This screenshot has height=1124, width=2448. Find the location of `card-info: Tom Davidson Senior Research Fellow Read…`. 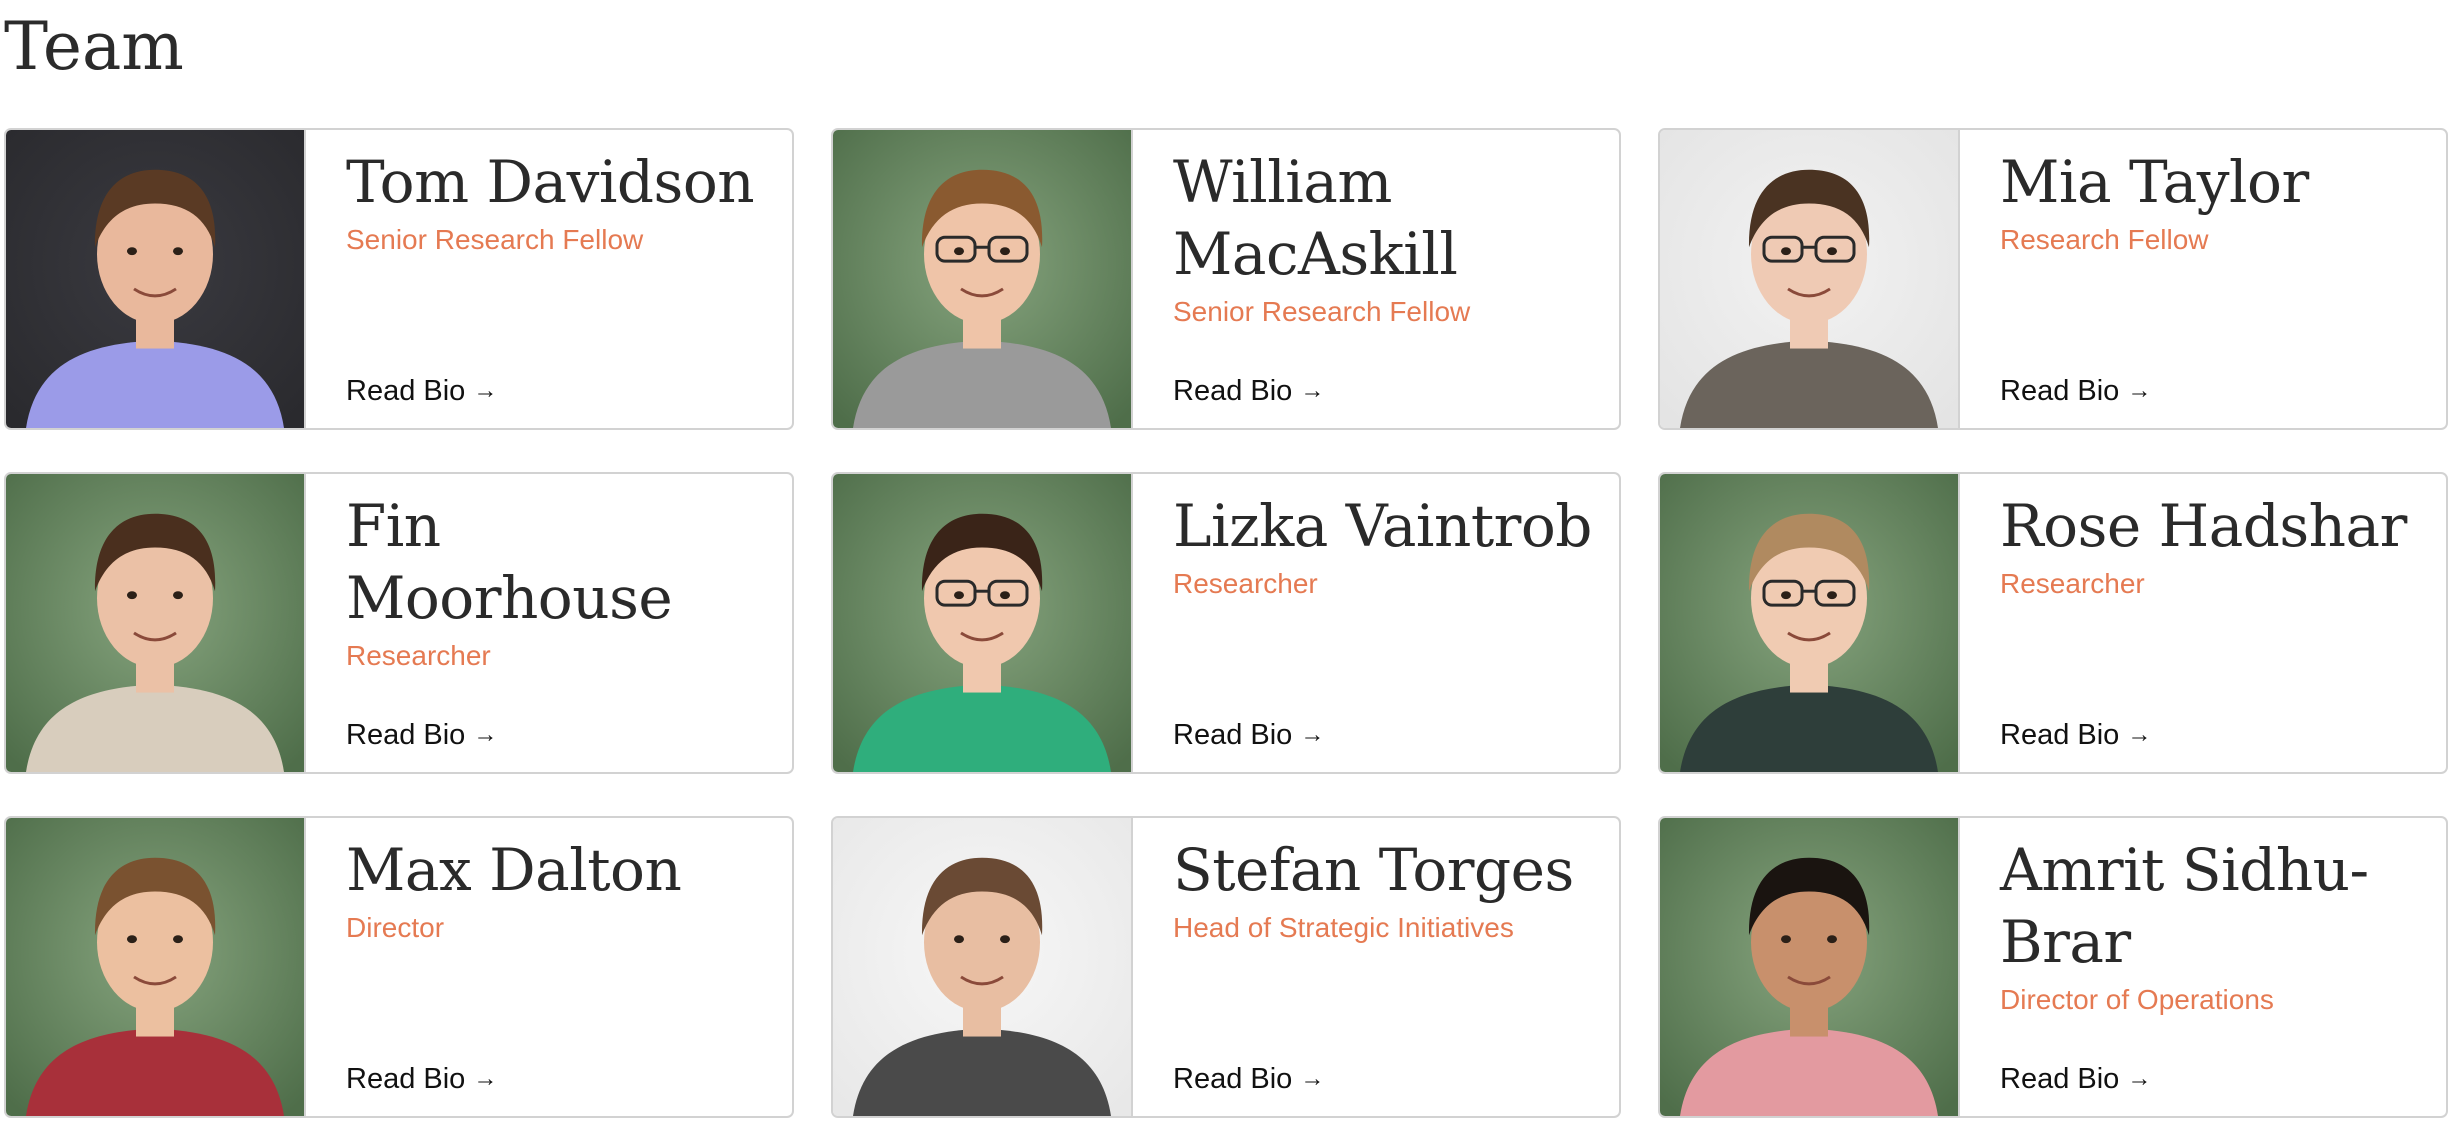

card-info: Tom Davidson Senior Research Fellow Read… is located at coordinates (549, 279).